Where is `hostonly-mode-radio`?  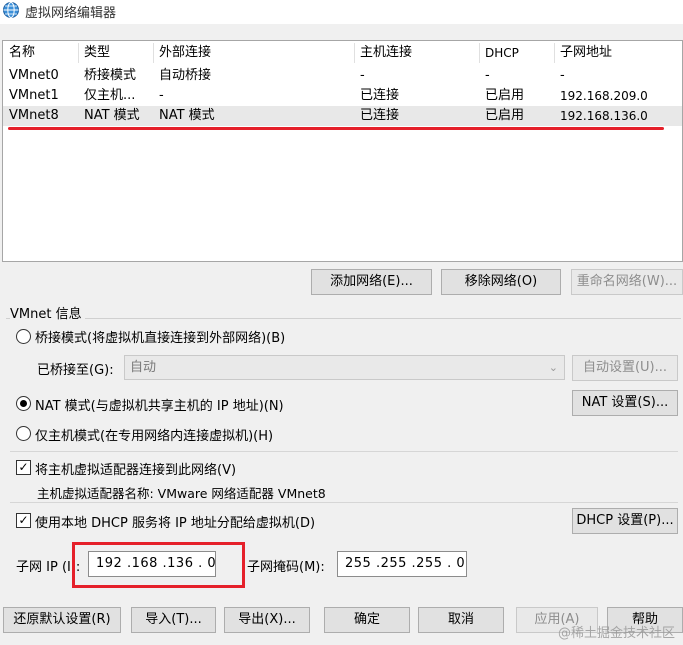
hostonly-mode-radio is located at coordinates (23, 433).